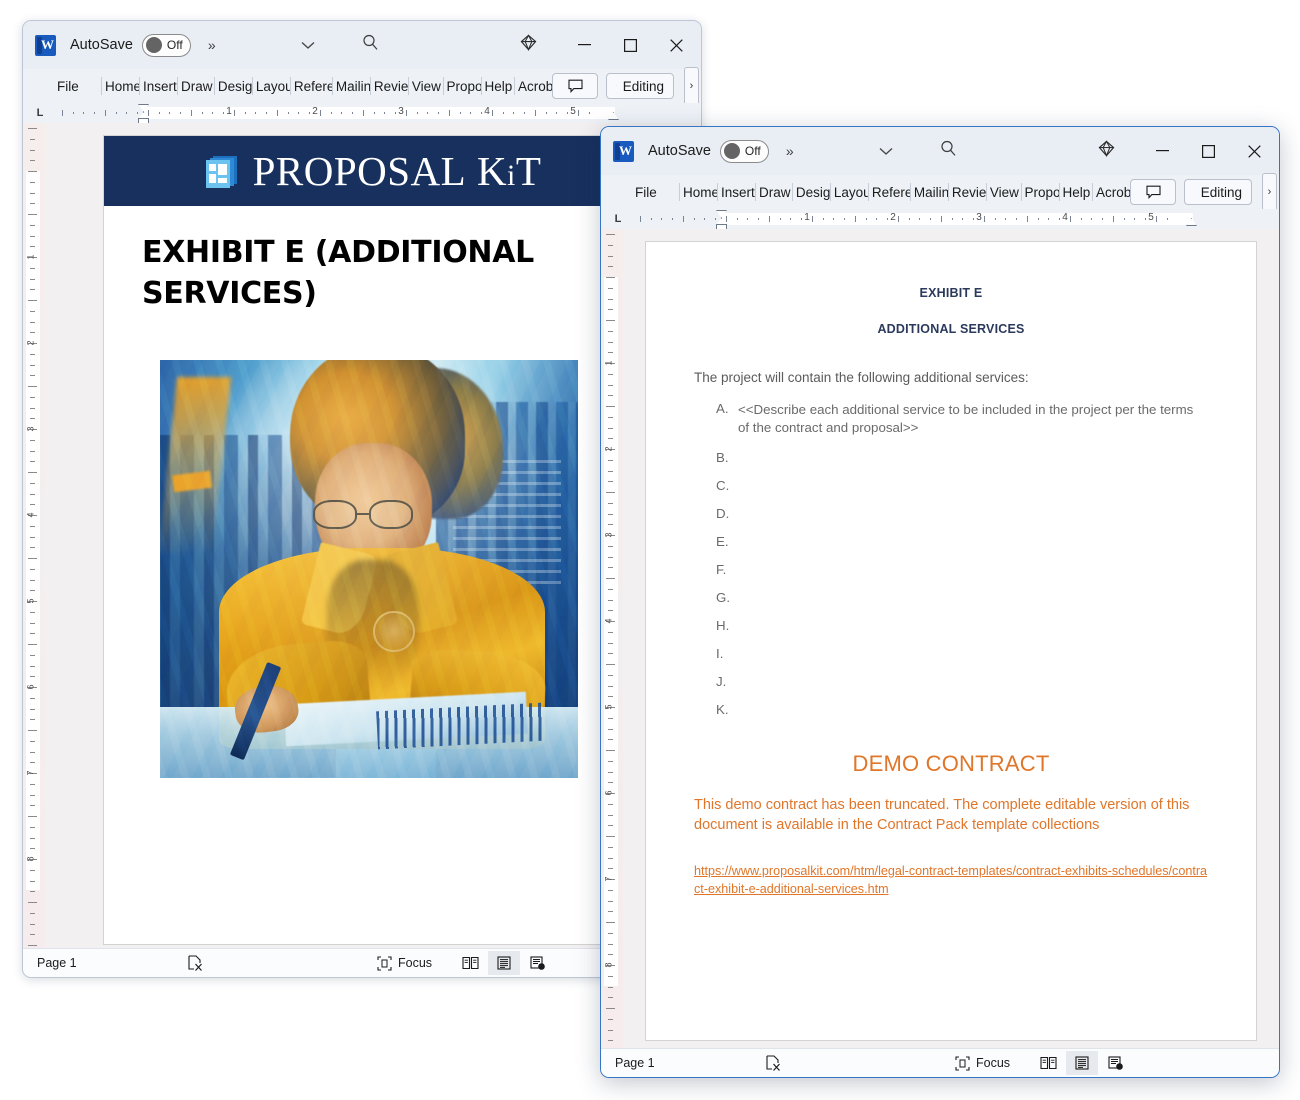  What do you see at coordinates (369, 568) in the screenshot?
I see `document-illustration` at bounding box center [369, 568].